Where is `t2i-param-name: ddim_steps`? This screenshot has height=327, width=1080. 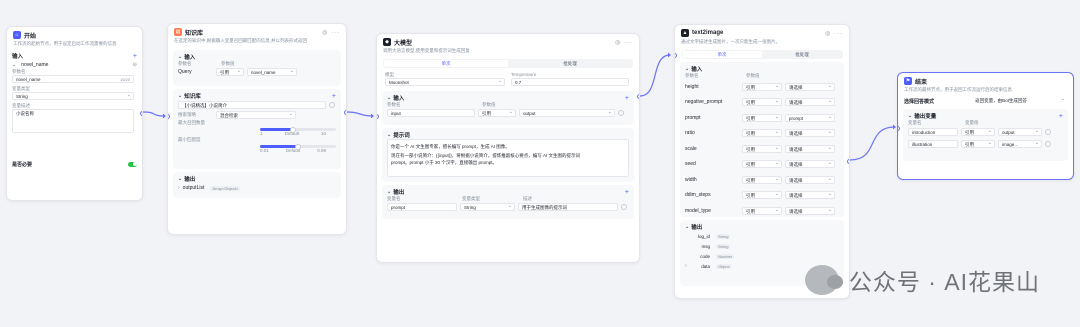
t2i-param-name: ddim_steps is located at coordinates (698, 195).